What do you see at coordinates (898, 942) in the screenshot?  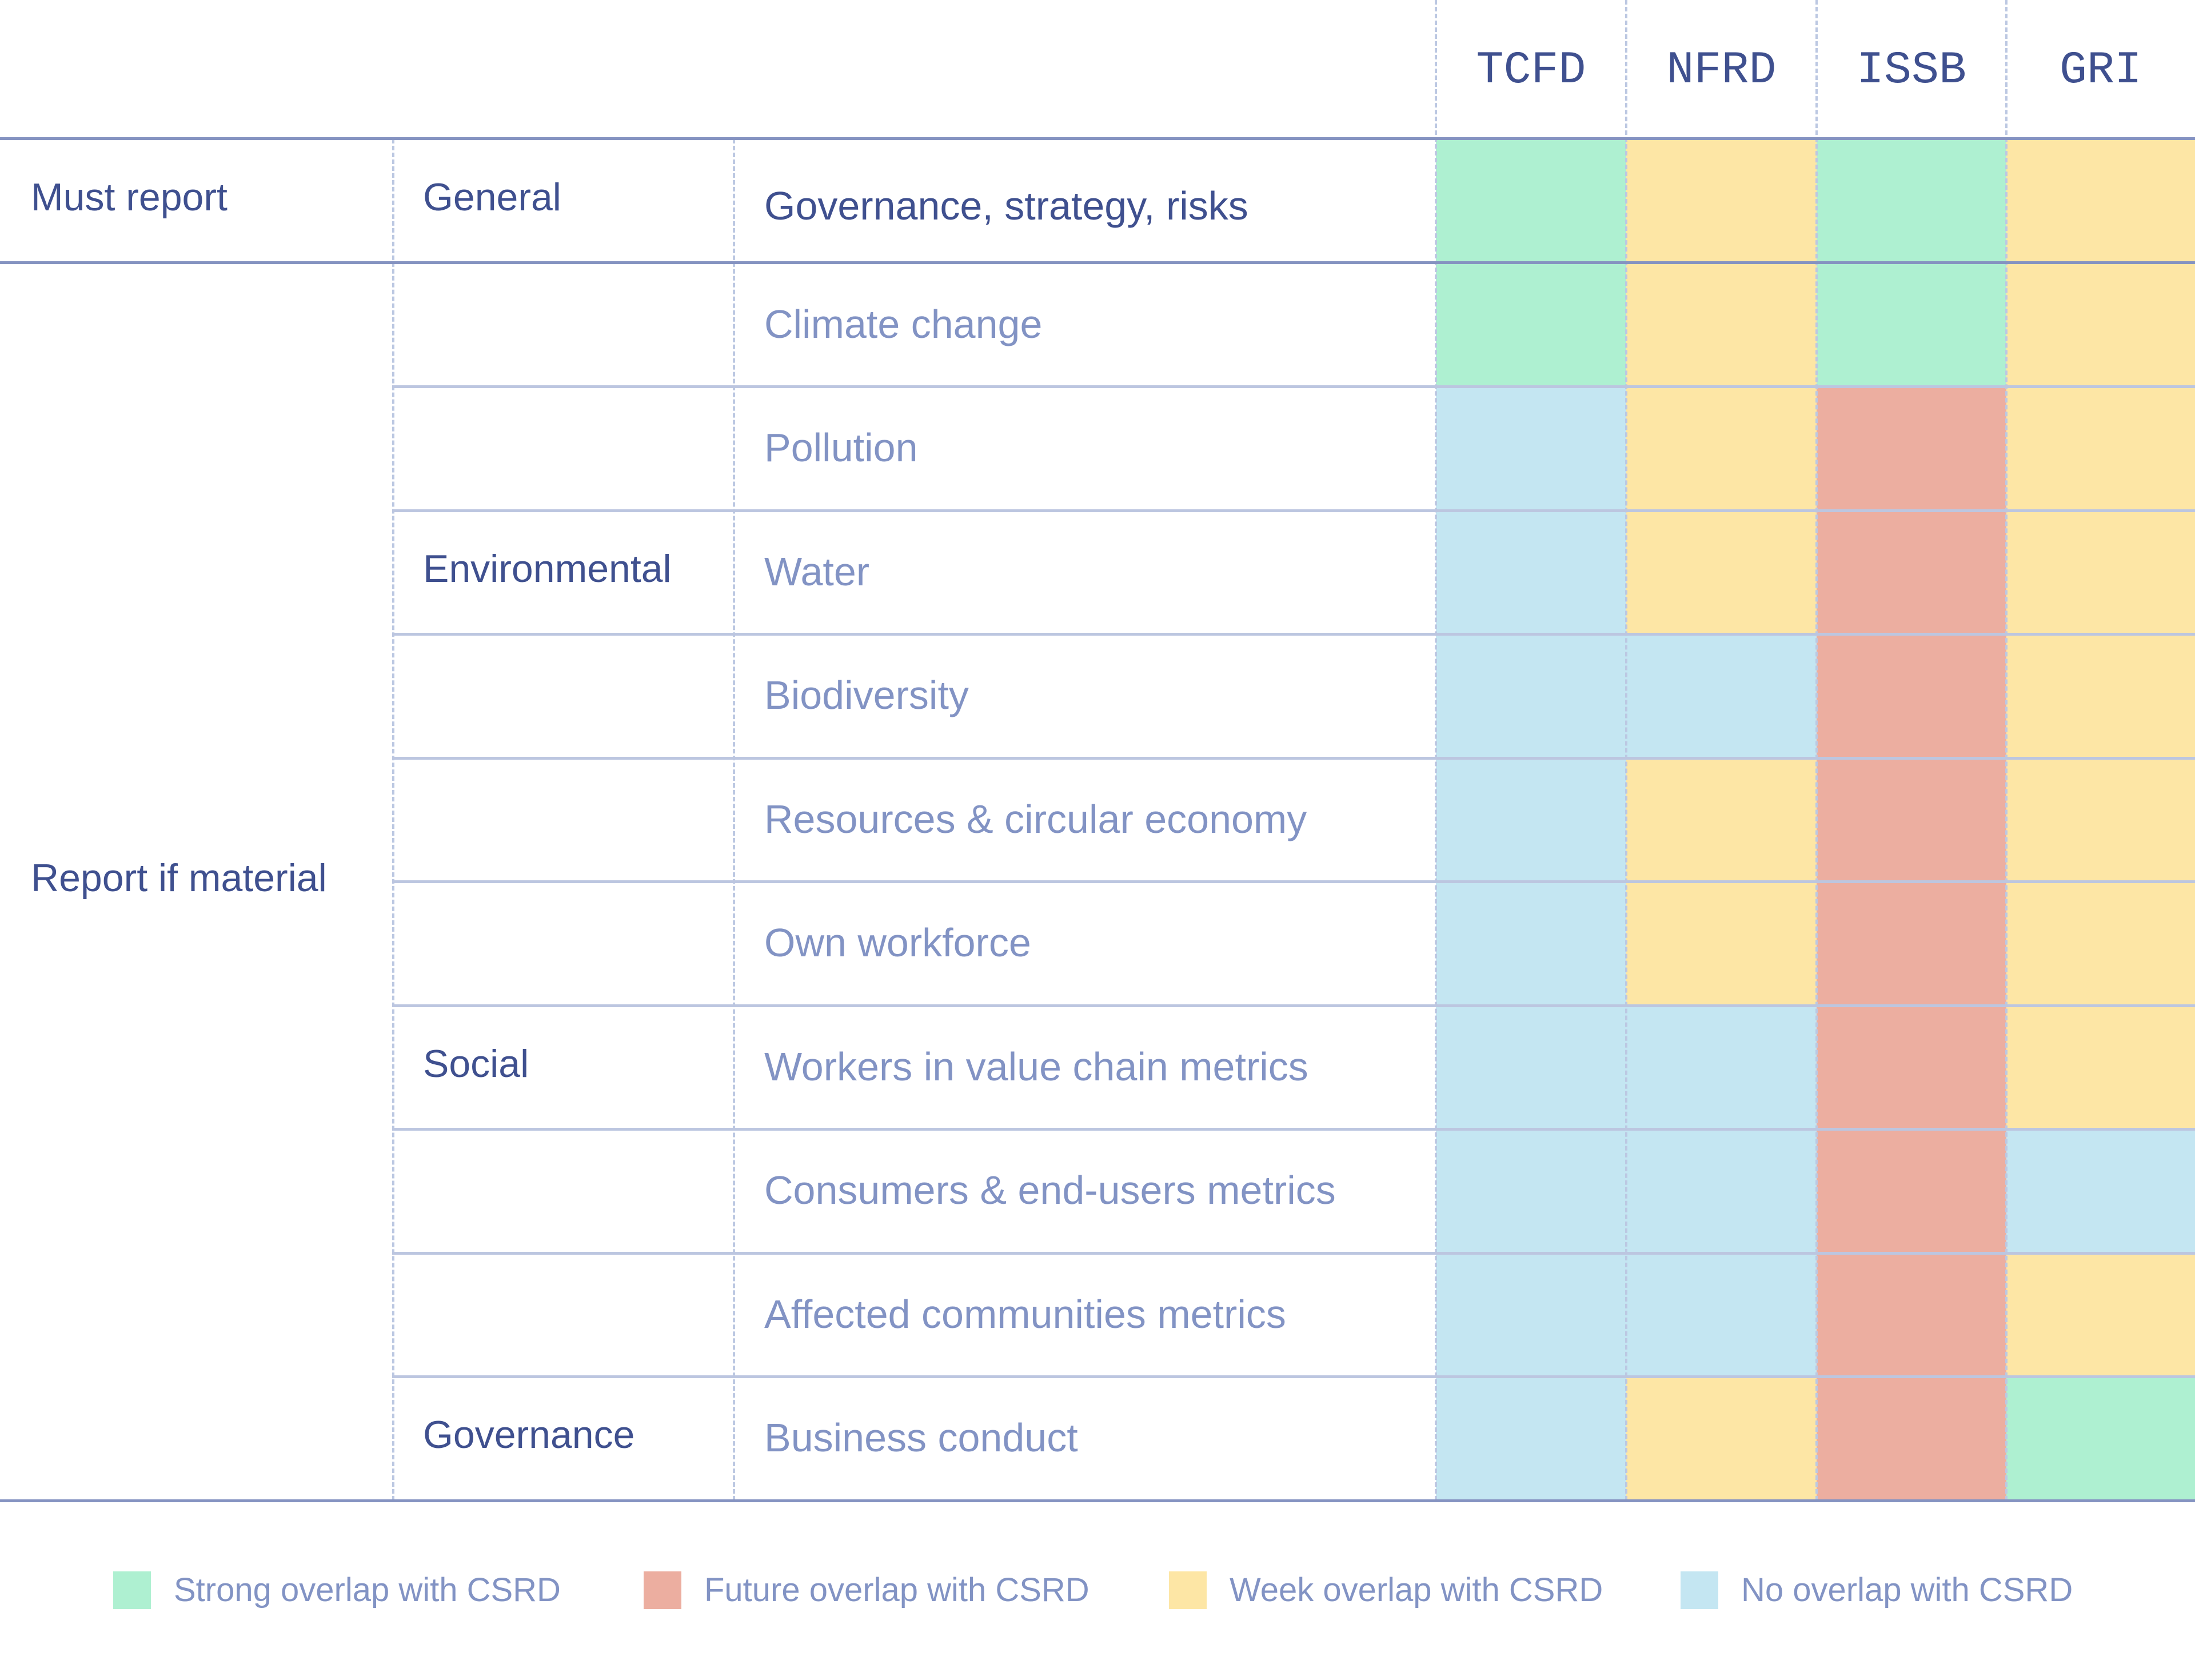 I see `topic-label: Own workforce` at bounding box center [898, 942].